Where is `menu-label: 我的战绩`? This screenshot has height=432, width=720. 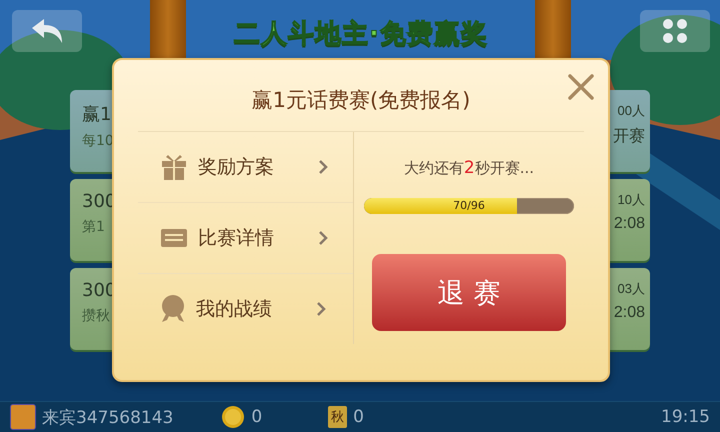 menu-label: 我的战绩 is located at coordinates (234, 309).